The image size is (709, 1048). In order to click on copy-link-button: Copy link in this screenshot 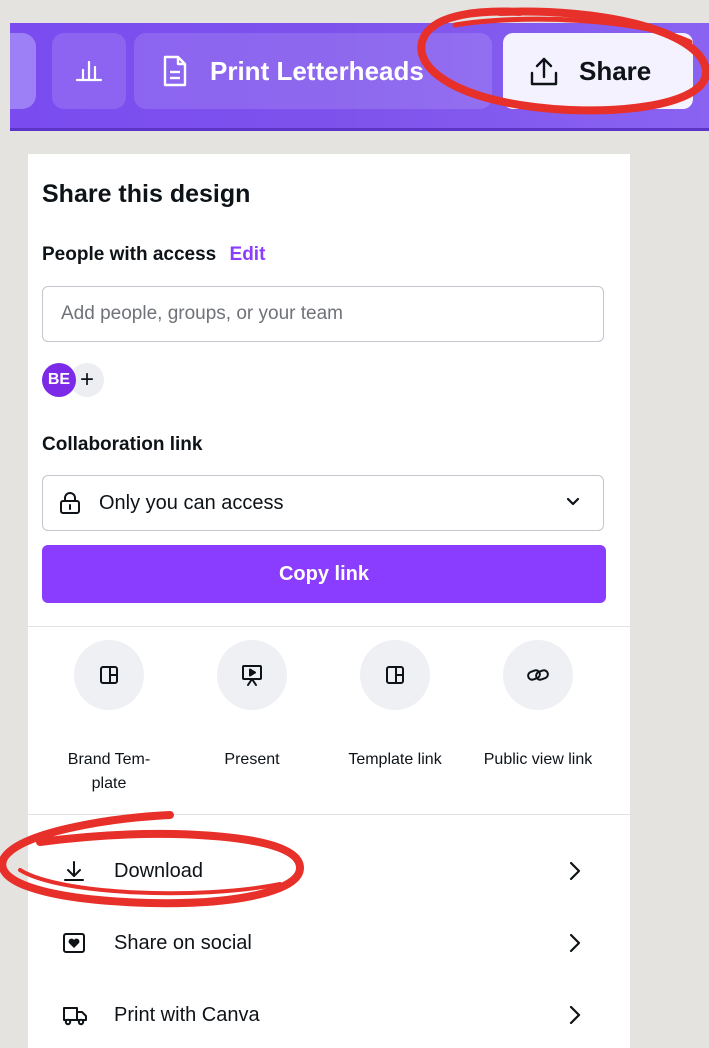, I will do `click(324, 574)`.